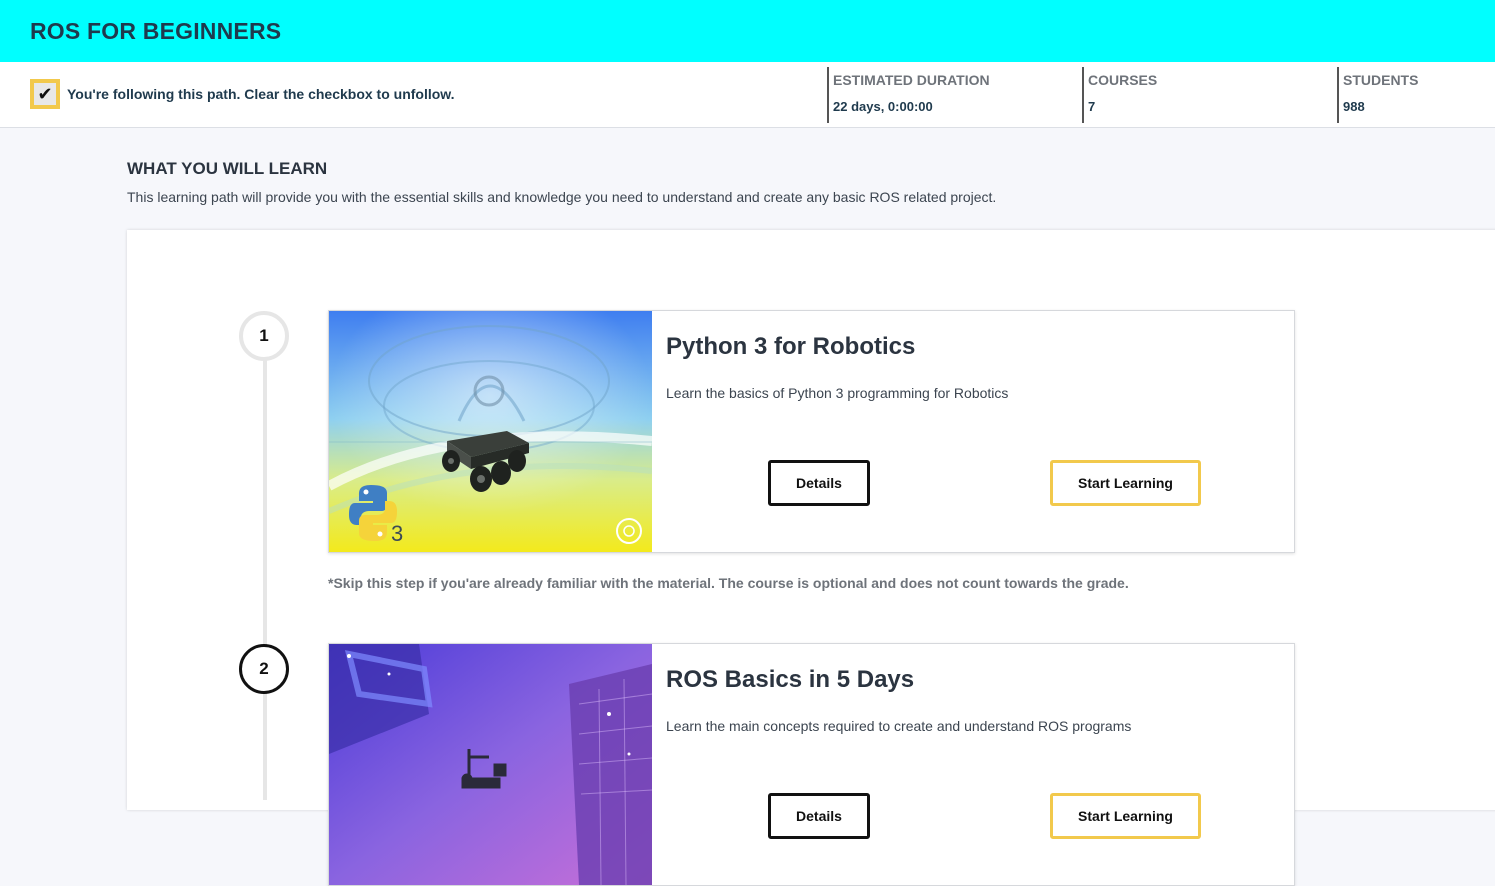  I want to click on stat-courses: COURSES 7, so click(1207, 95).